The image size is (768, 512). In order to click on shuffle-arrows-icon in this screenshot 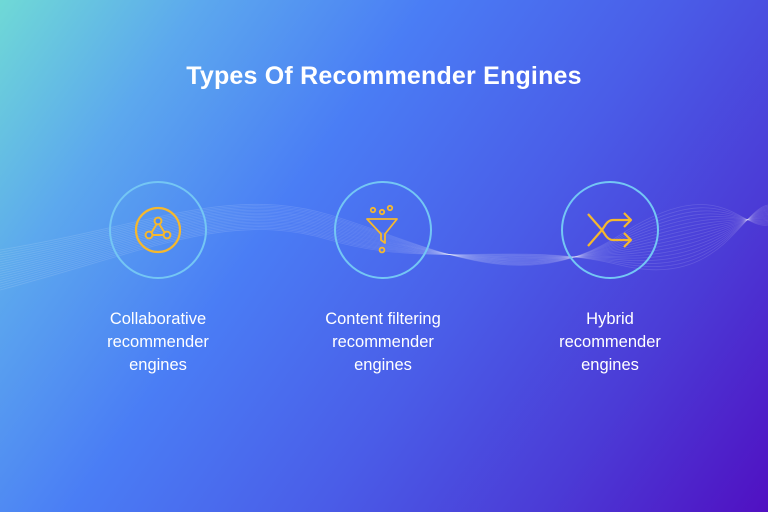, I will do `click(610, 230)`.